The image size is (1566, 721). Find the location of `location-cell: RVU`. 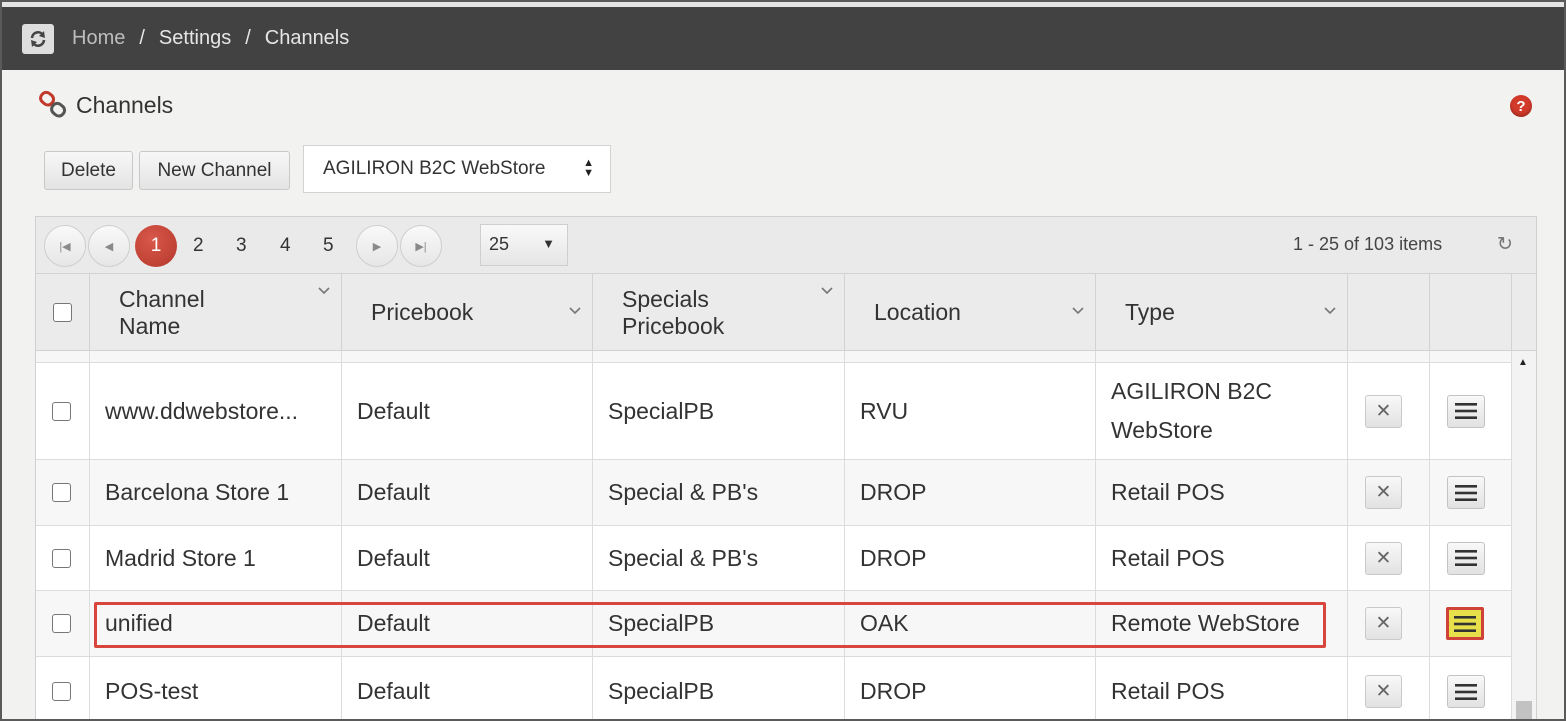

location-cell: RVU is located at coordinates (970, 411).